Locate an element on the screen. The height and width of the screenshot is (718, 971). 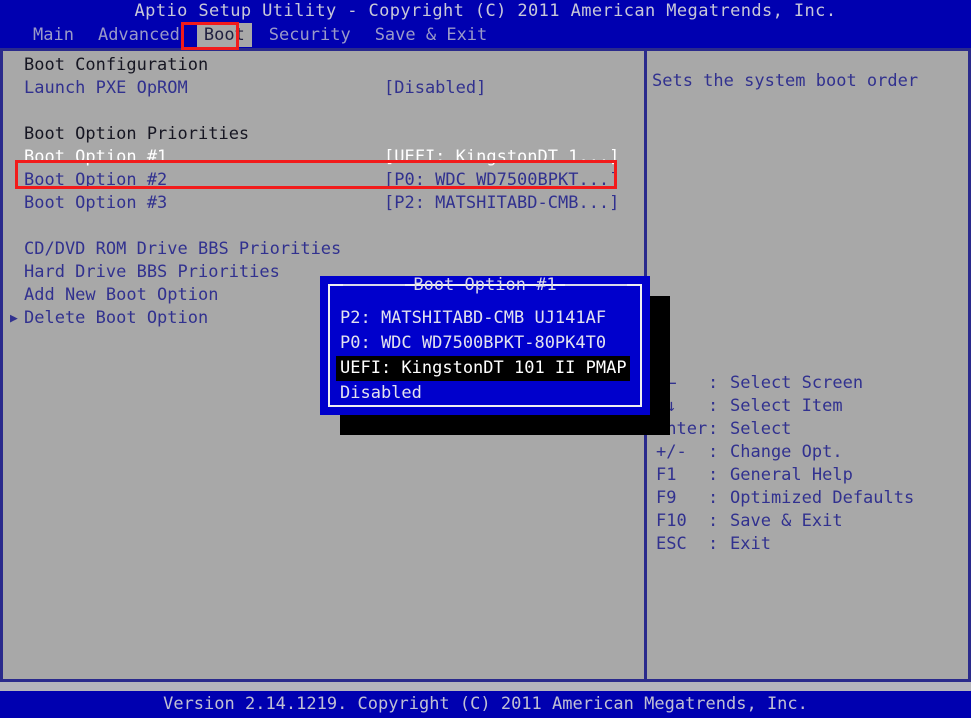
settings-row-label: Add New Boot Option is located at coordinates (121, 295).